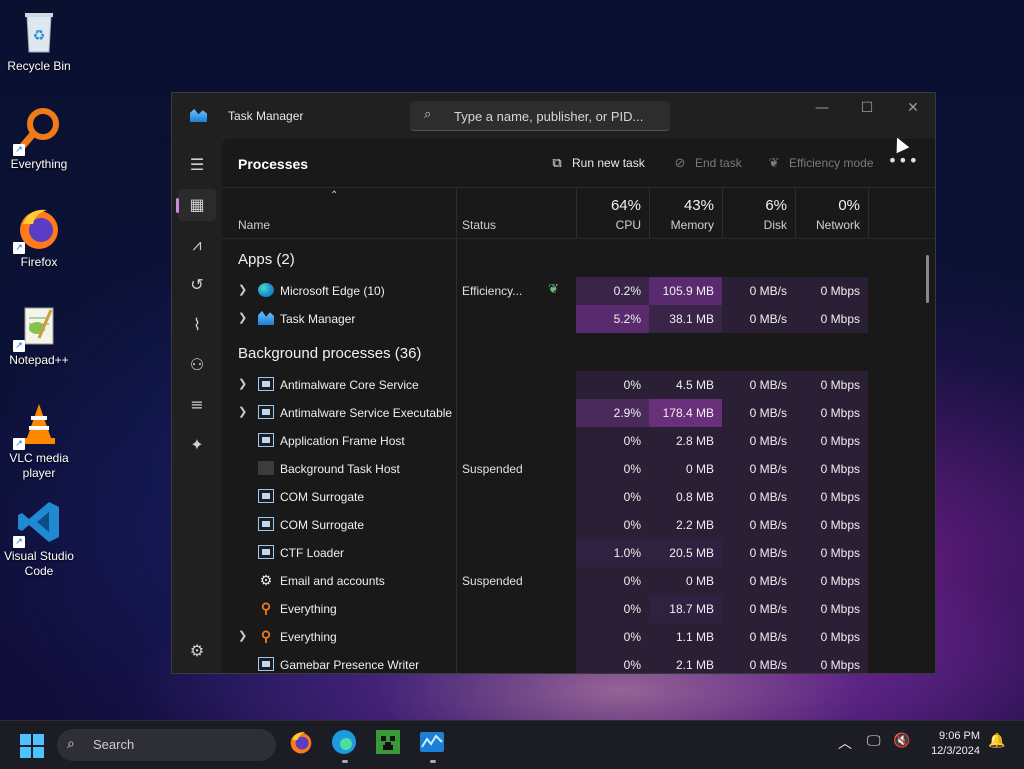  I want to click on column-memory: 43% Memory, so click(685, 213).